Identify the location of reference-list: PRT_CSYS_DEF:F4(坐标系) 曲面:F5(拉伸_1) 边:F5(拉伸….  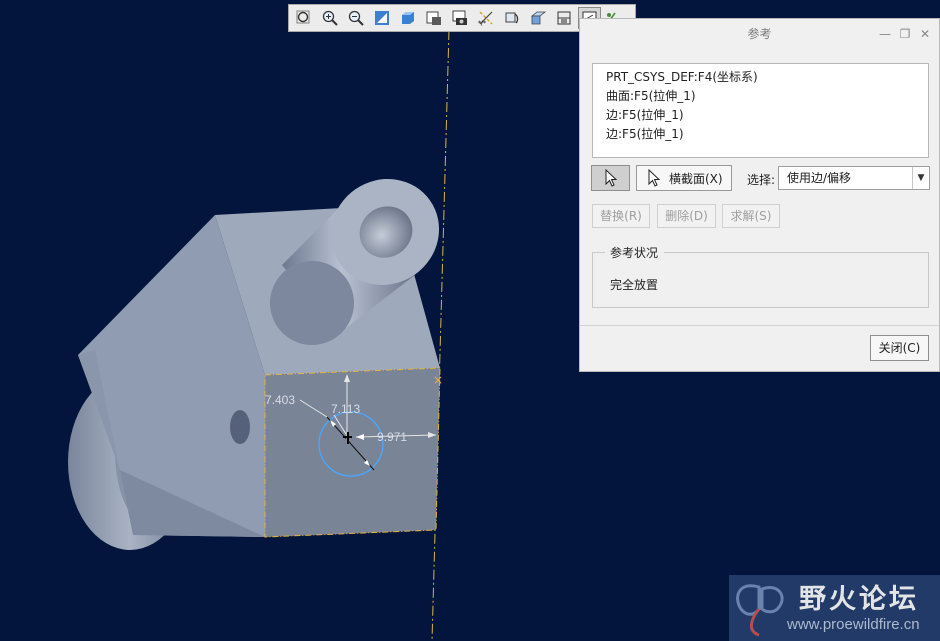
(760, 110).